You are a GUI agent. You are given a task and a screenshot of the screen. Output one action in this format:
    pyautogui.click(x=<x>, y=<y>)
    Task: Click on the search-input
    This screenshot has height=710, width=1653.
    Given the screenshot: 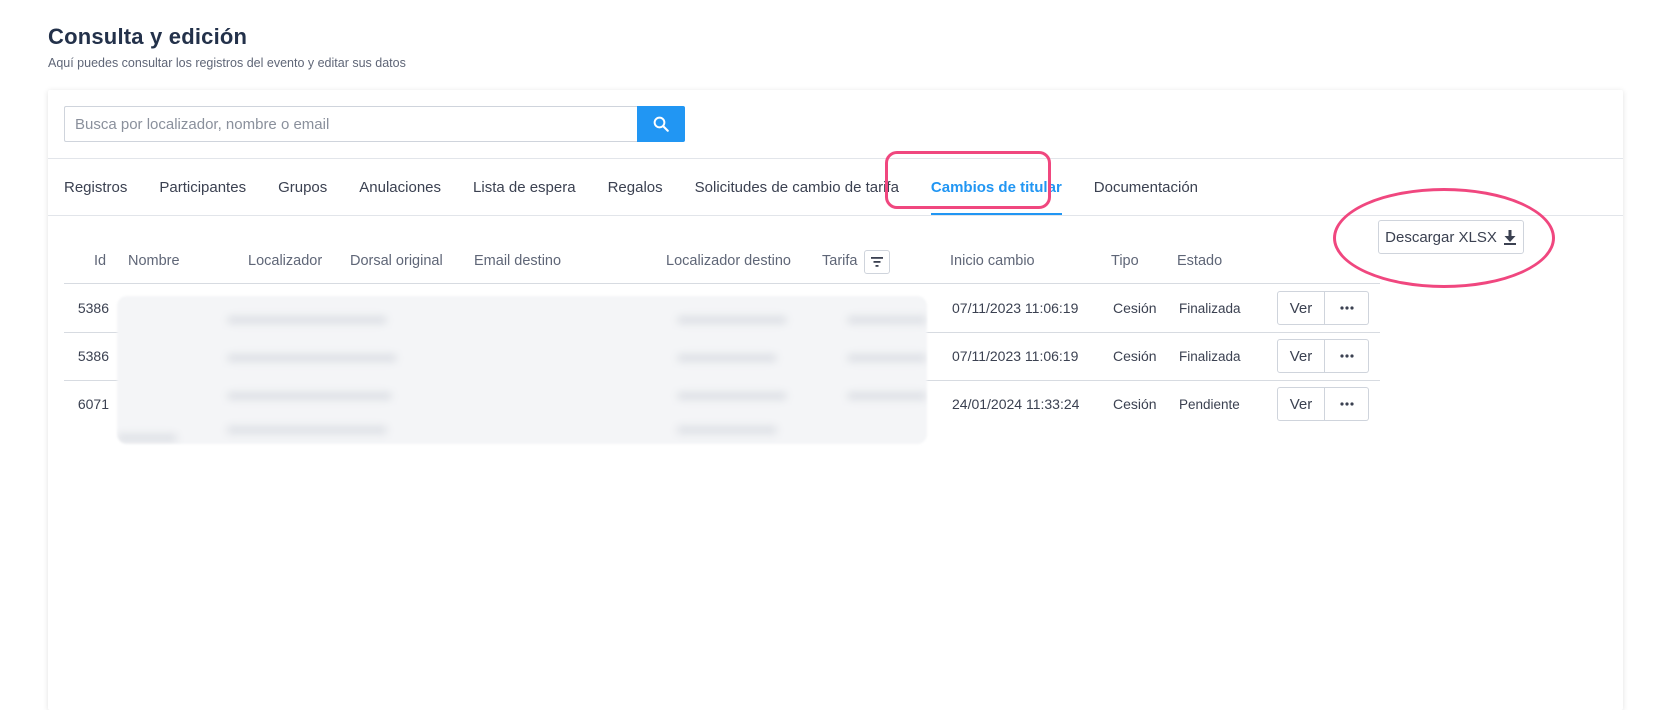 What is the action you would take?
    pyautogui.click(x=350, y=124)
    